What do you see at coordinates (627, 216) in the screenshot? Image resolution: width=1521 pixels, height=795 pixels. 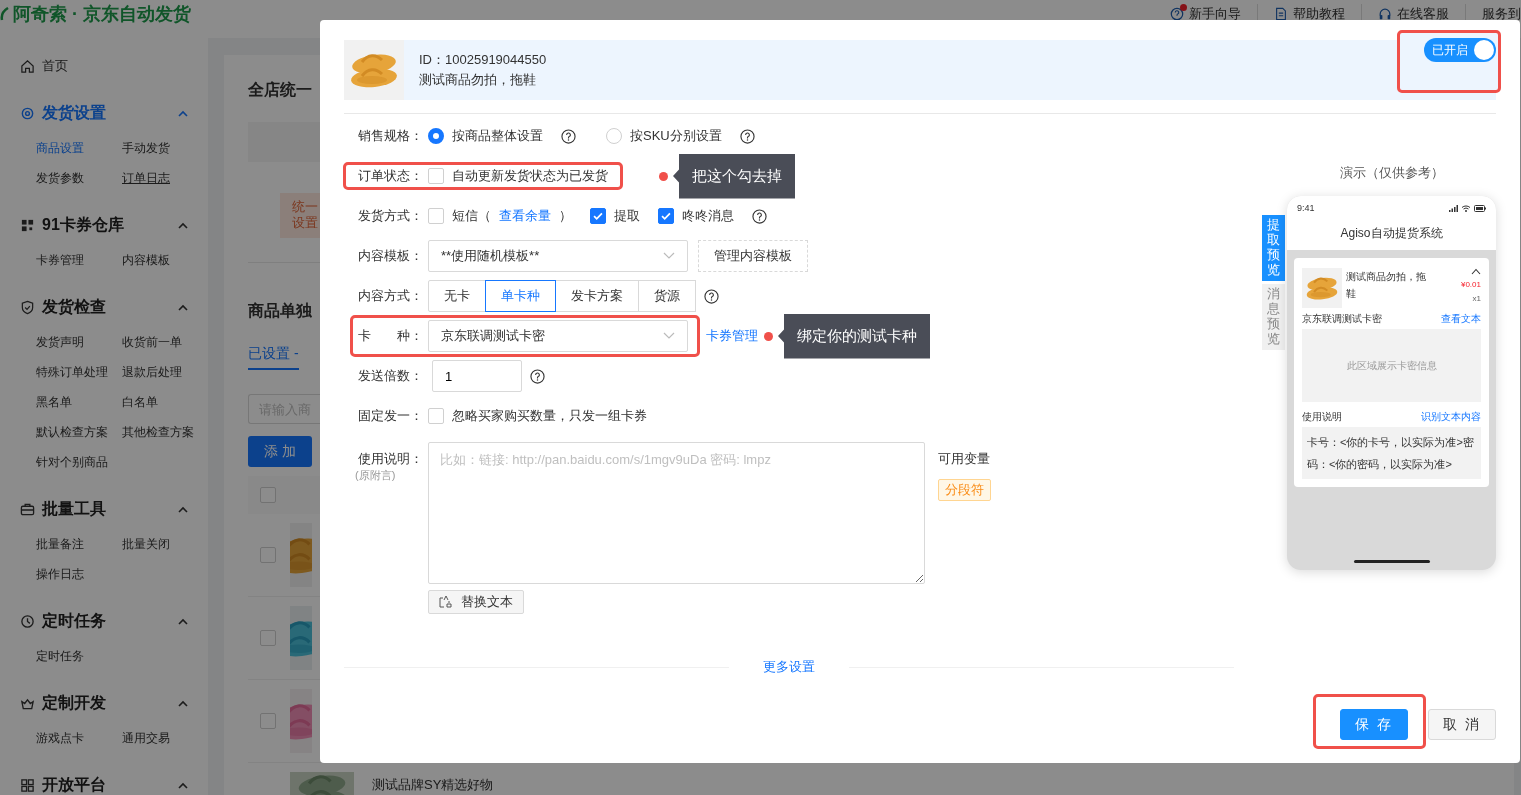 I see `checkbox-label: 提取` at bounding box center [627, 216].